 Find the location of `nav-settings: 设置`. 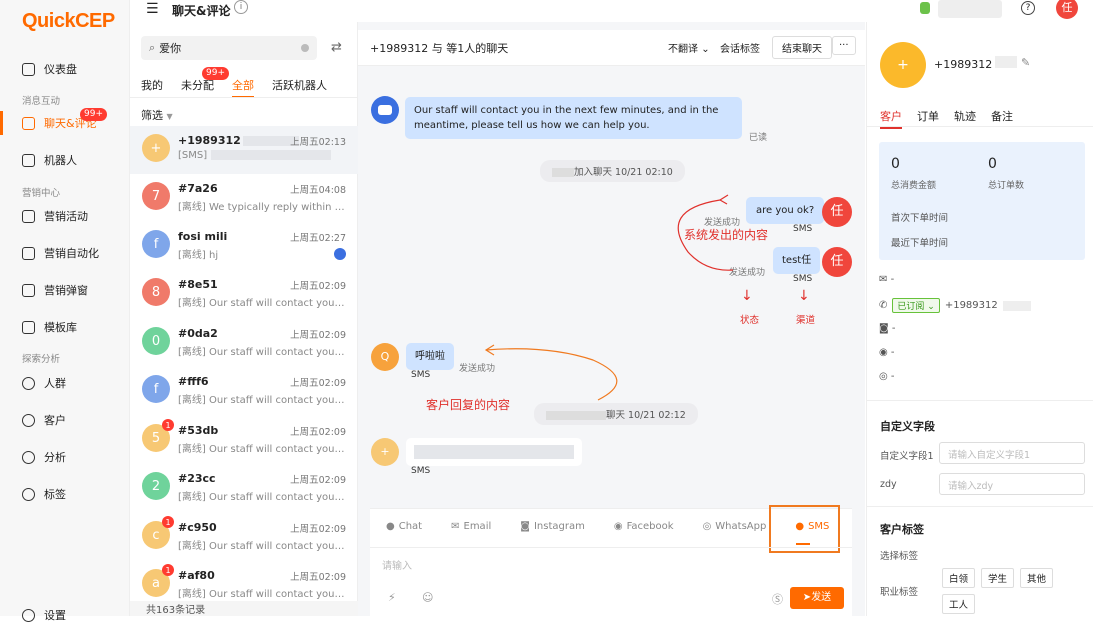

nav-settings: 设置 is located at coordinates (44, 615).